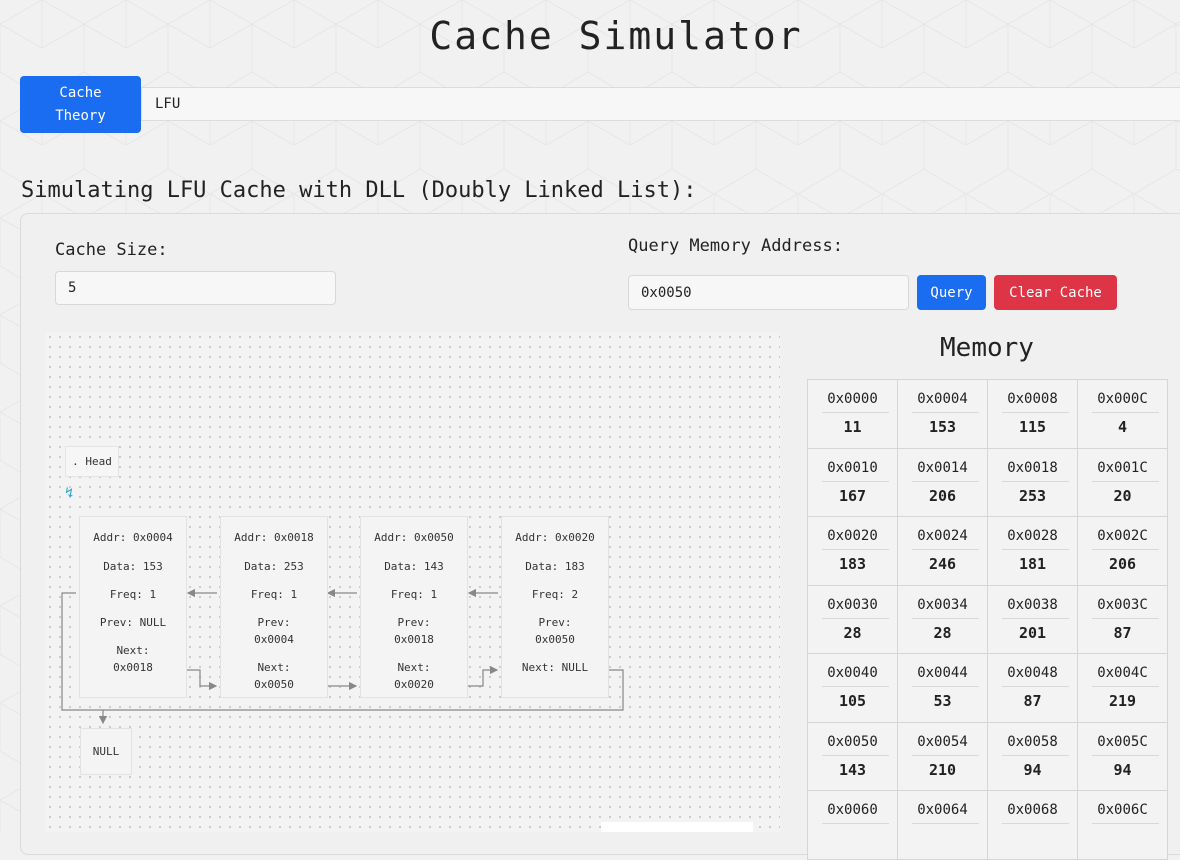 Image resolution: width=1180 pixels, height=860 pixels. What do you see at coordinates (274, 676) in the screenshot?
I see `node-next: Next: 0x0050` at bounding box center [274, 676].